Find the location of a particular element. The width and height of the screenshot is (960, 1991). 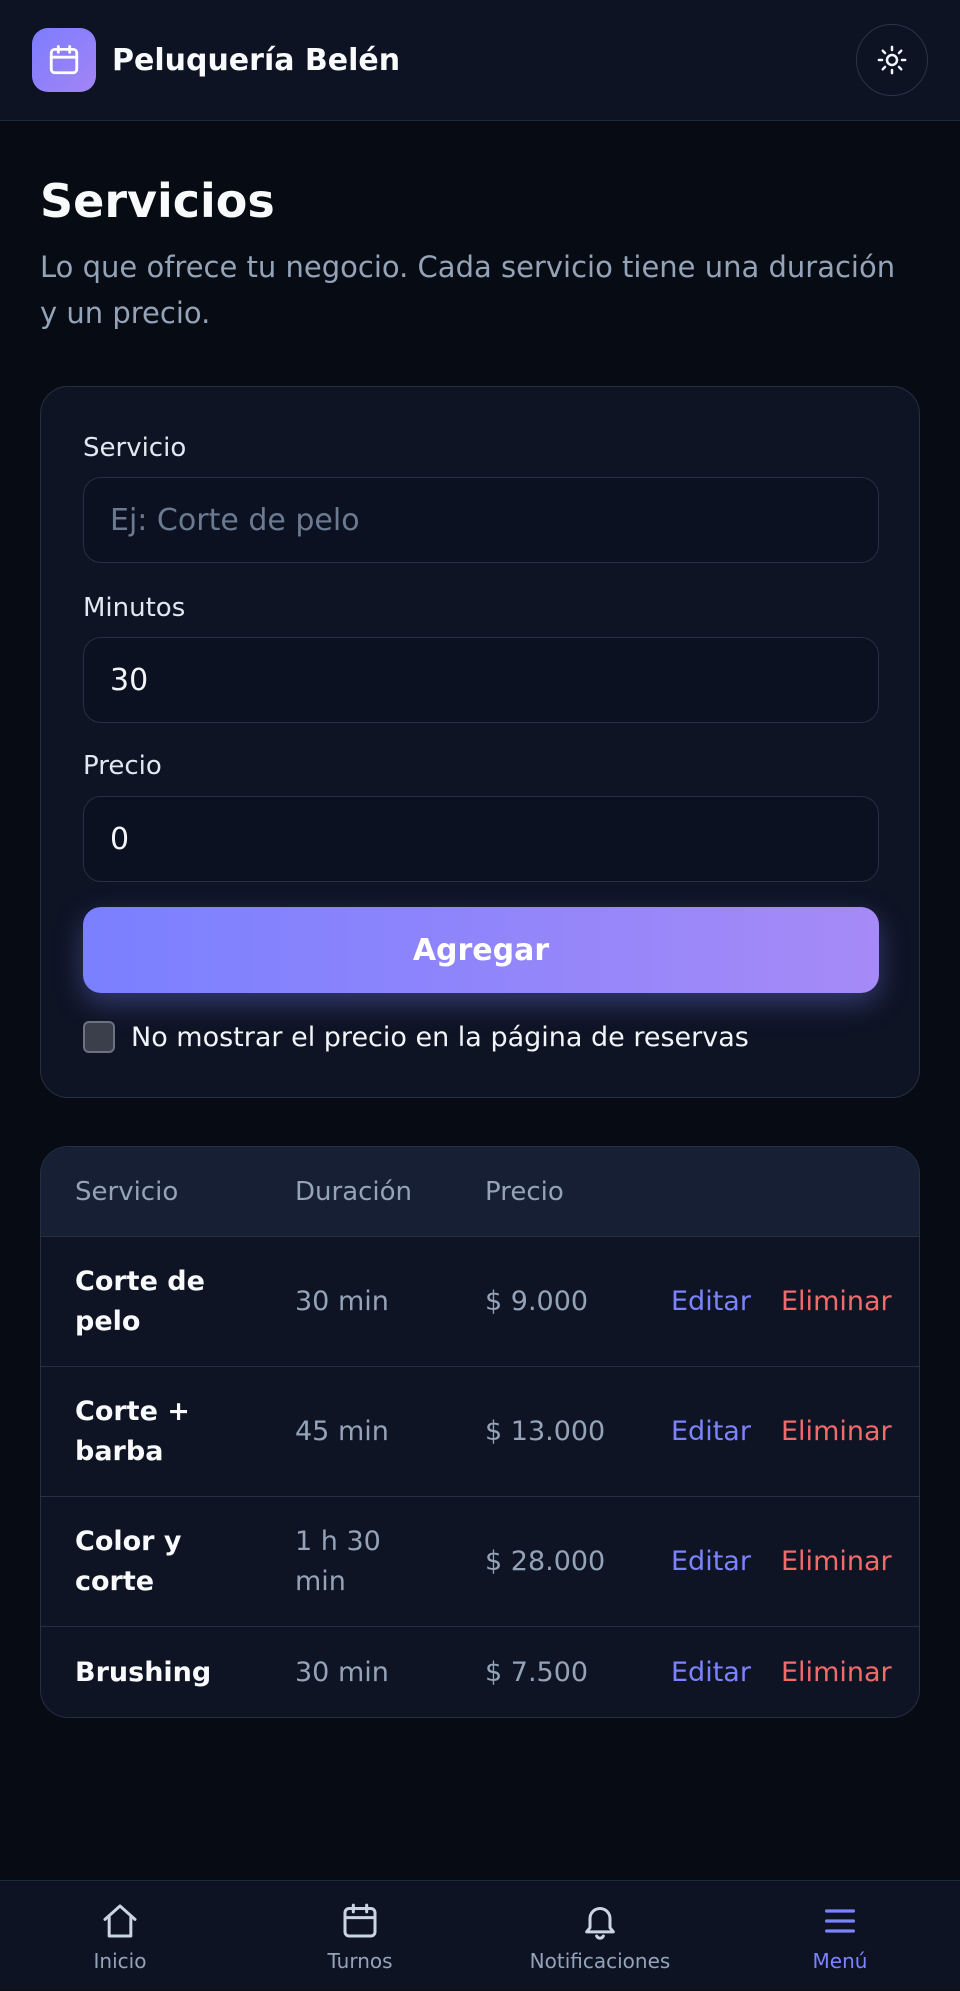

price-label: Precio is located at coordinates (122, 766).